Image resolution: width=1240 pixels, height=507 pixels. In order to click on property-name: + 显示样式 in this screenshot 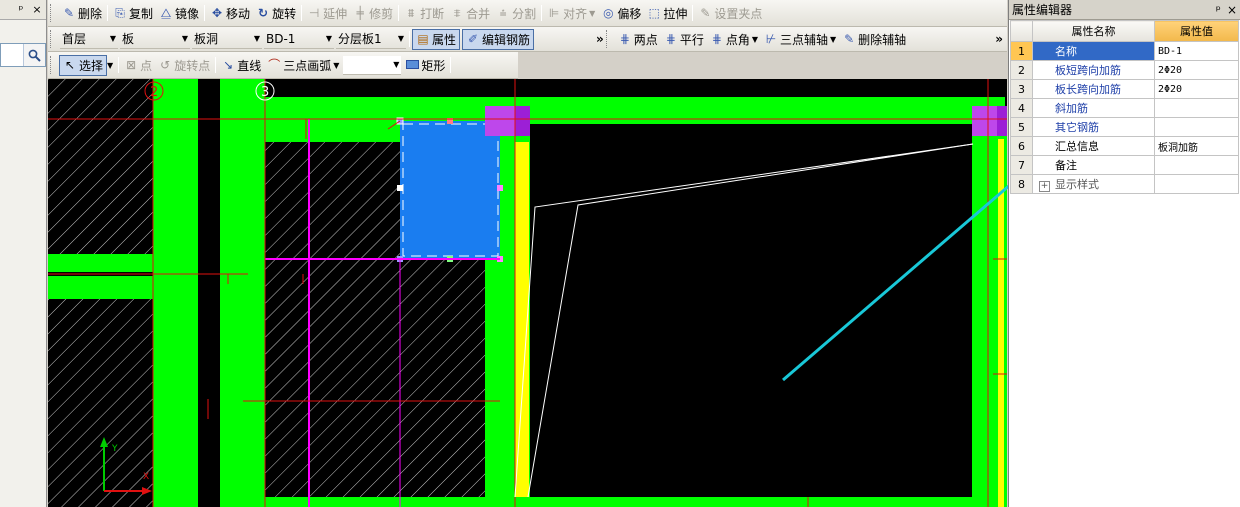, I will do `click(1093, 184)`.